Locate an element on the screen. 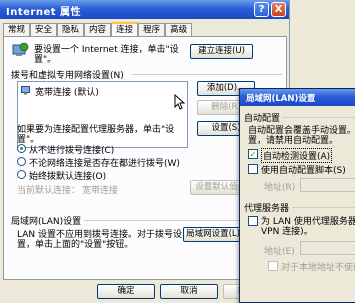 Image resolution: width=355 pixels, height=303 pixels. tab-content: 内容 is located at coordinates (98, 29).